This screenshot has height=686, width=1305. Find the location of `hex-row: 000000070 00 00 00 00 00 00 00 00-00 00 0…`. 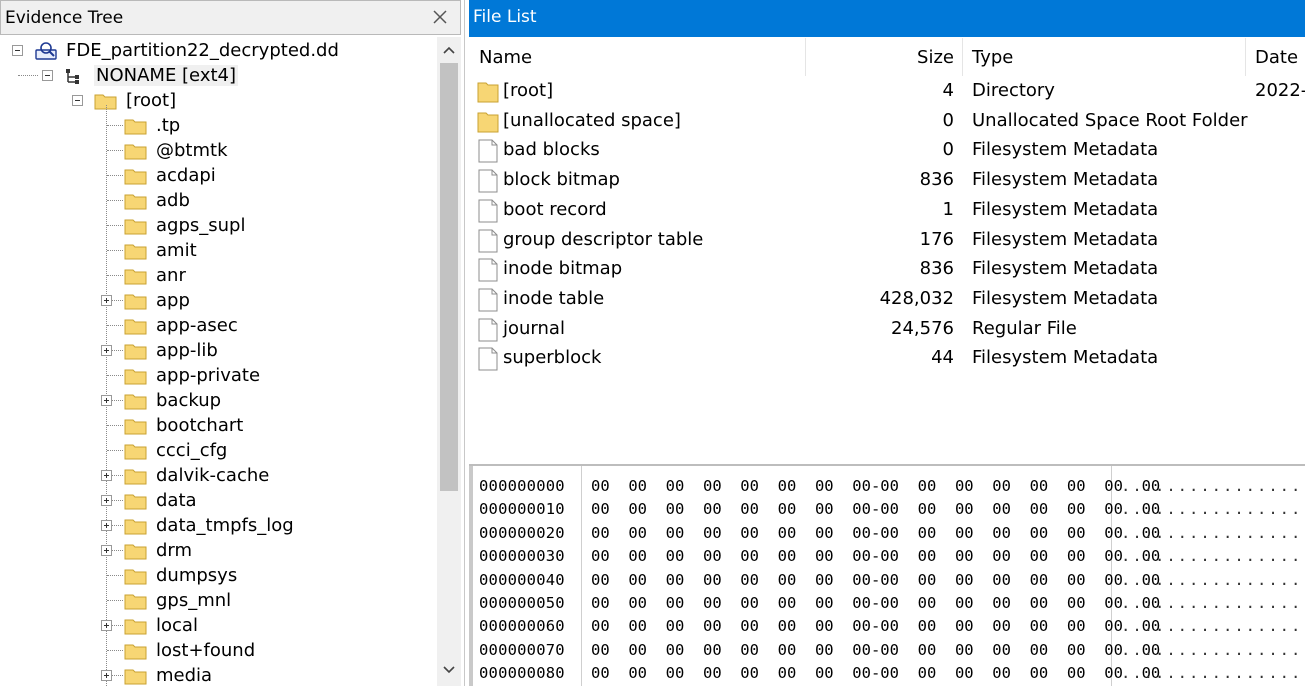

hex-row: 000000070 00 00 00 00 00 00 00 00-00 00 0… is located at coordinates (887, 649).